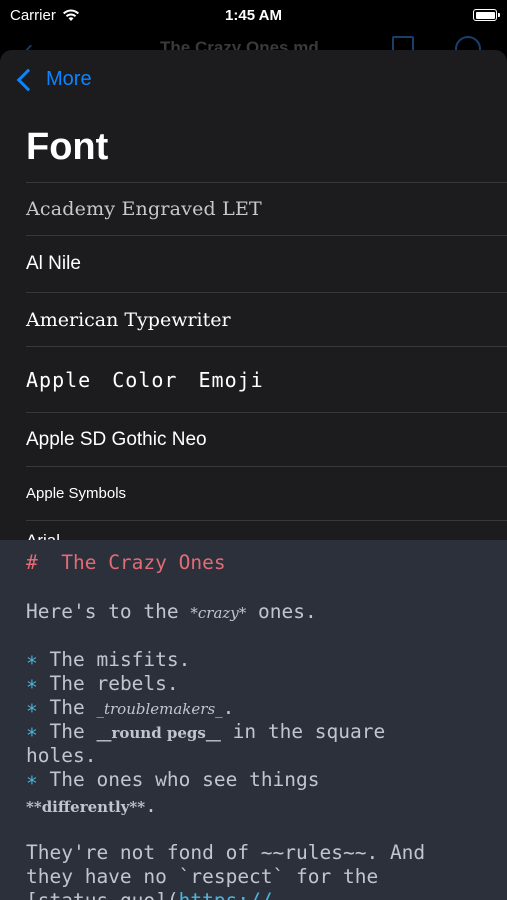 This screenshot has height=900, width=507. What do you see at coordinates (158, 733) in the screenshot?
I see `strong-text: __round pegs__` at bounding box center [158, 733].